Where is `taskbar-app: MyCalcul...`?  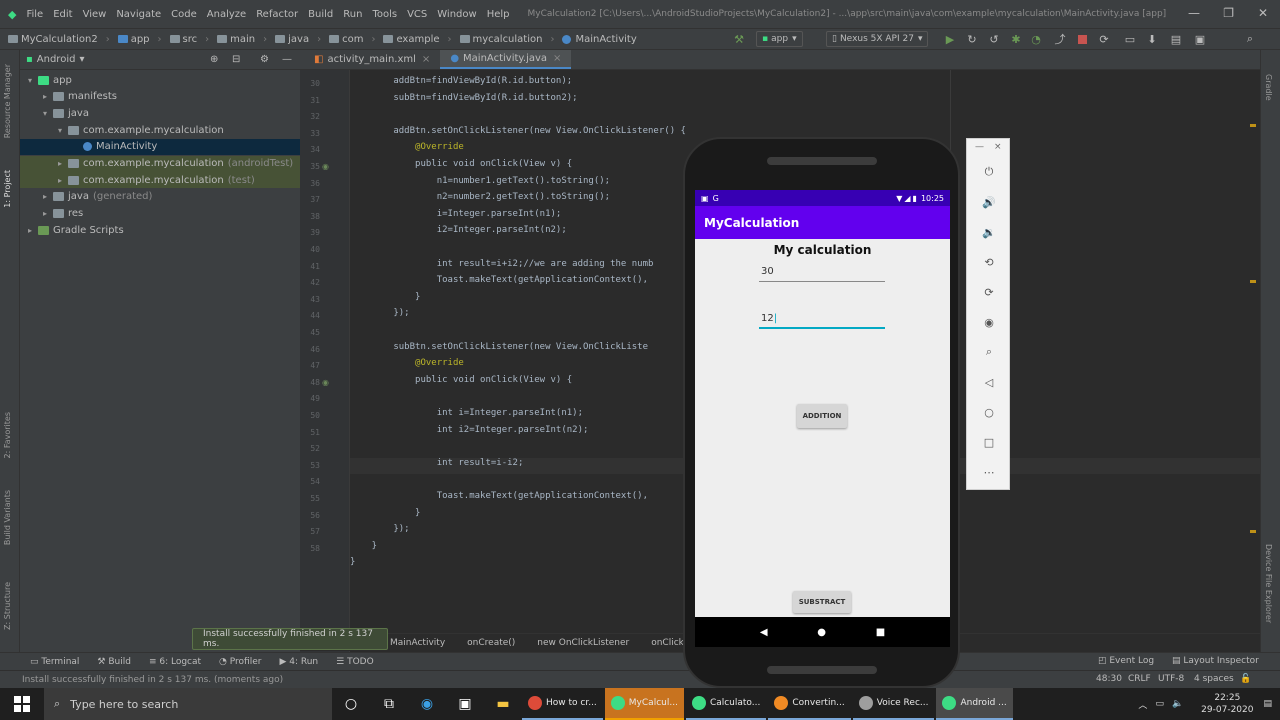
taskbar-app: MyCalcul... is located at coordinates (644, 704).